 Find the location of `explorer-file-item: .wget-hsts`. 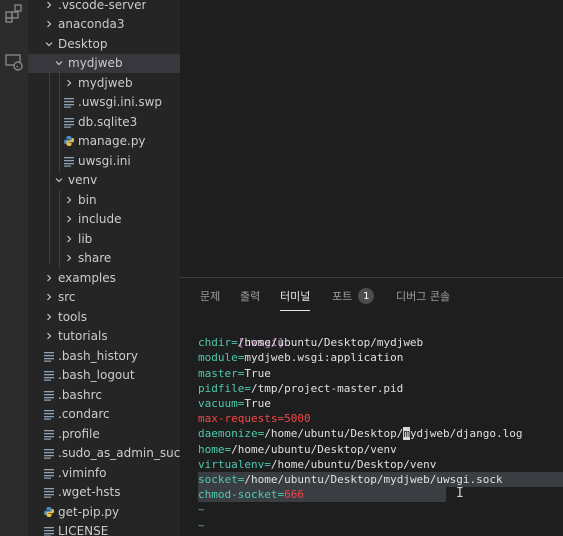

explorer-file-item: .wget-hsts is located at coordinates (104, 493).